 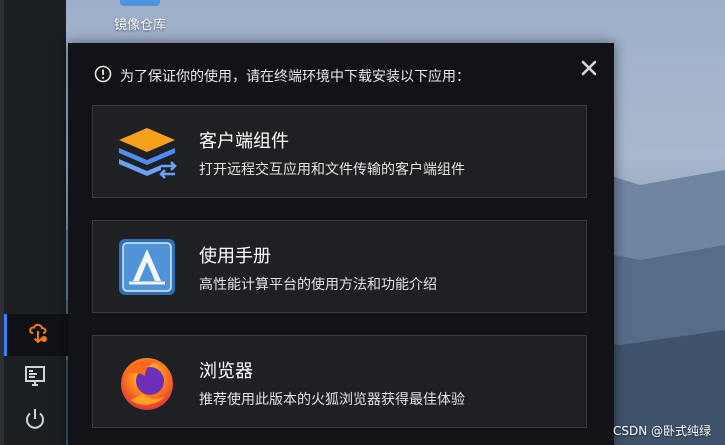 I want to click on close-button, so click(x=589, y=68).